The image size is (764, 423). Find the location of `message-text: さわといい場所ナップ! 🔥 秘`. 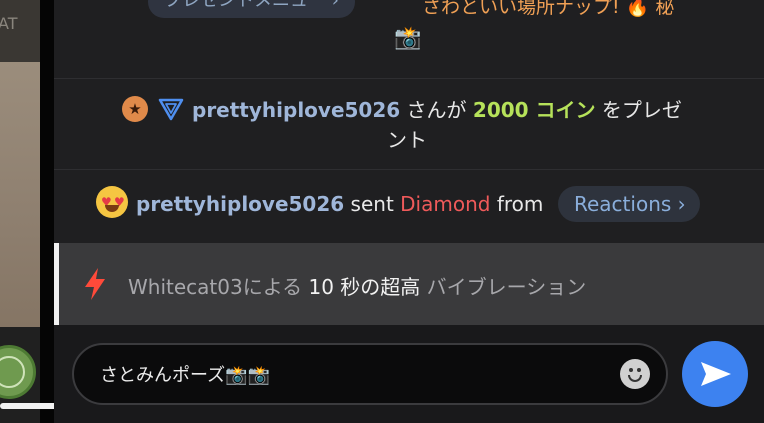

message-text: さわといい場所ナップ! 🔥 秘 is located at coordinates (548, 9).